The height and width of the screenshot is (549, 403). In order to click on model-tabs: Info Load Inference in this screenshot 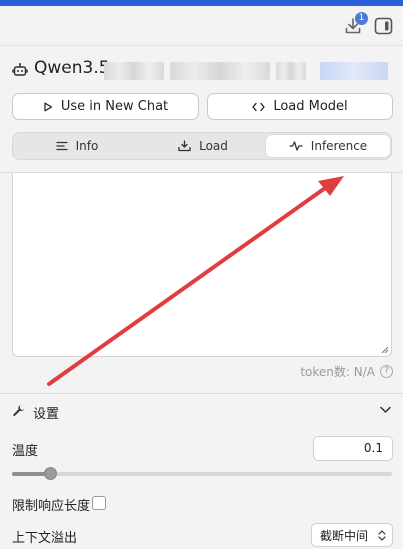, I will do `click(202, 146)`.